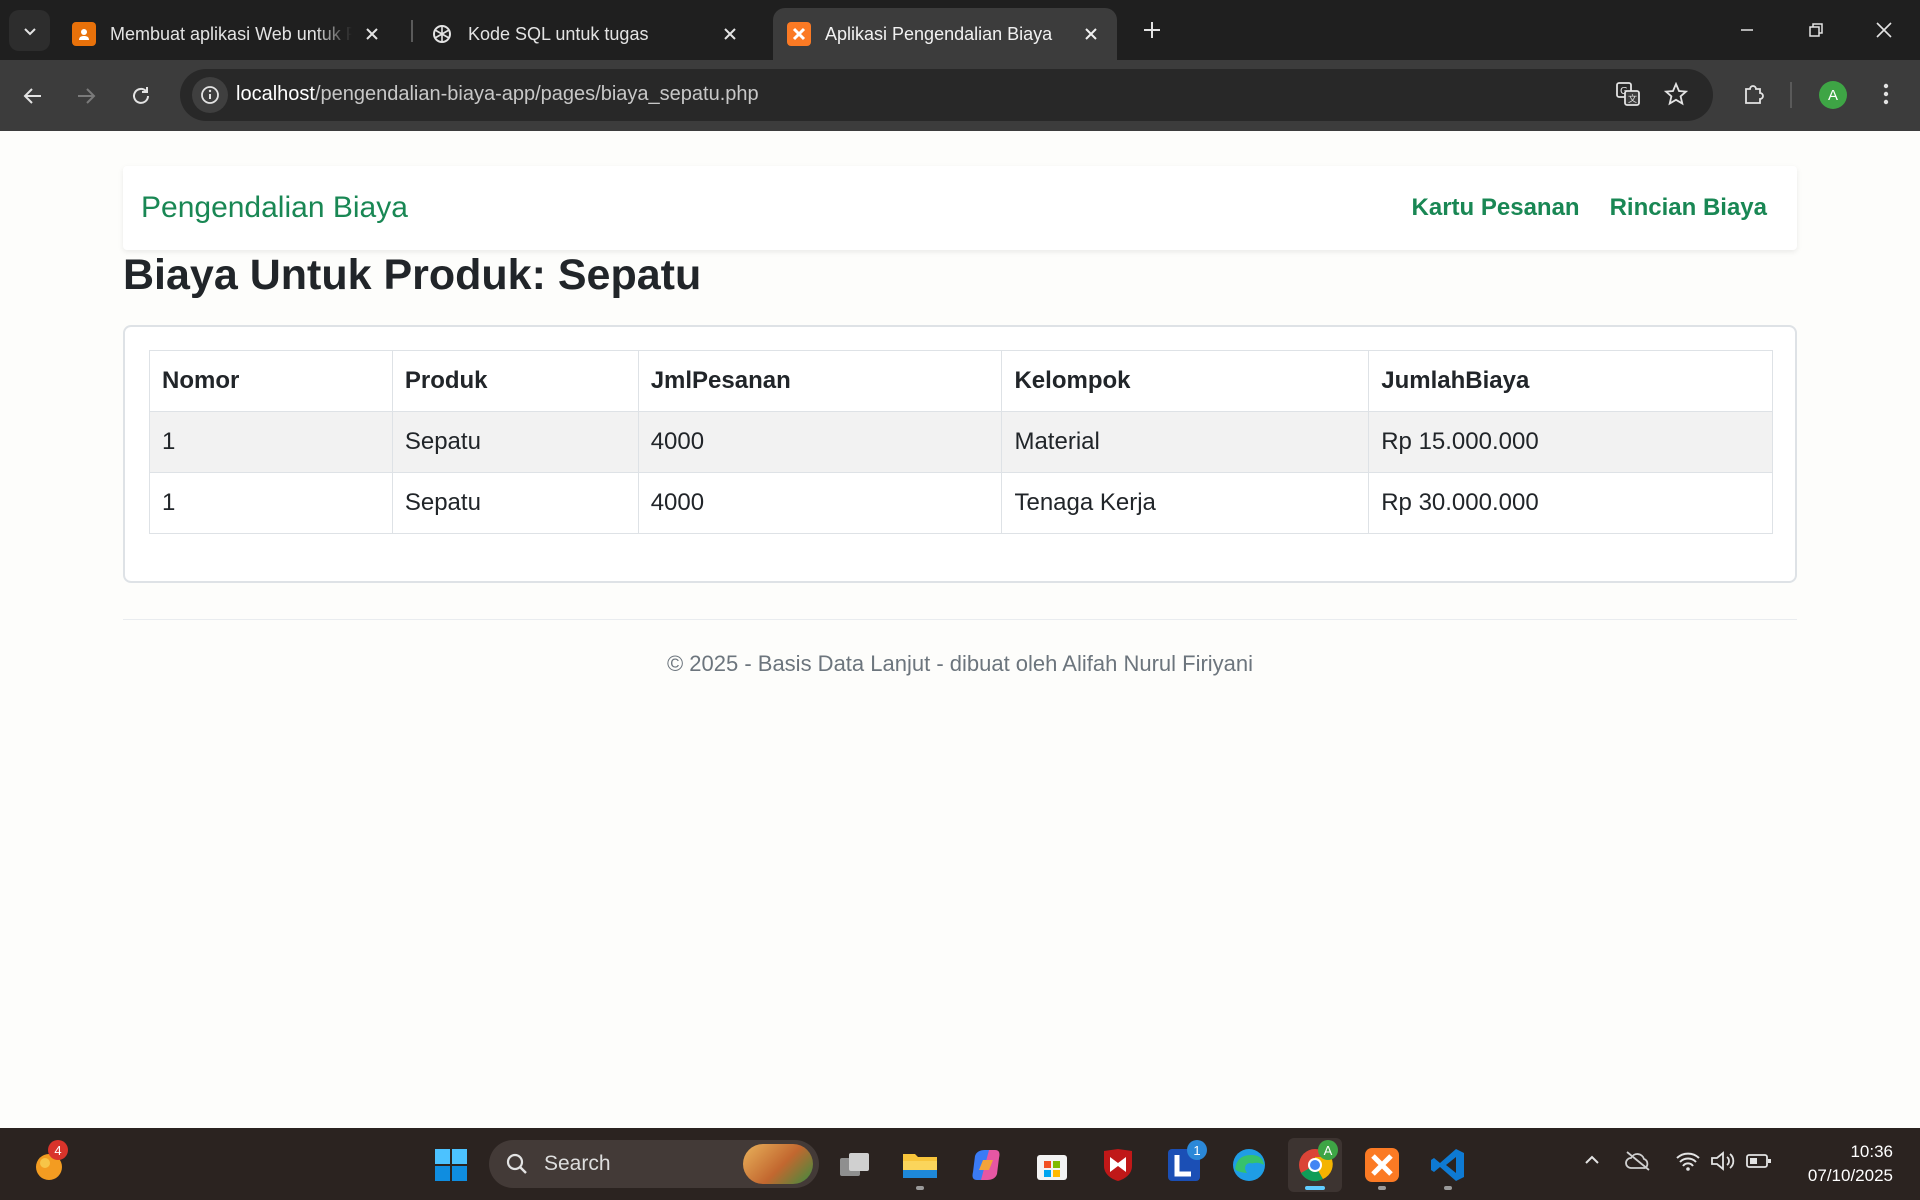 The image size is (1920, 1200). I want to click on windows-icon, so click(451, 1165).